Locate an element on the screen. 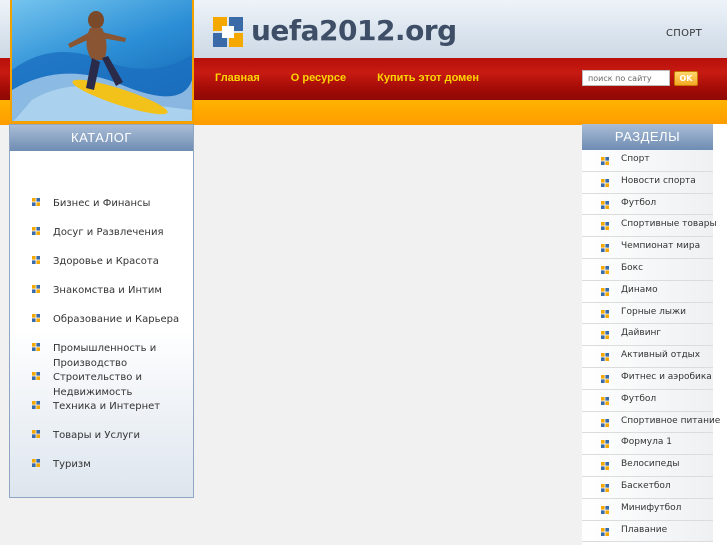 The height and width of the screenshot is (545, 727). catalog-item: Образование и Карьера is located at coordinates (107, 320).